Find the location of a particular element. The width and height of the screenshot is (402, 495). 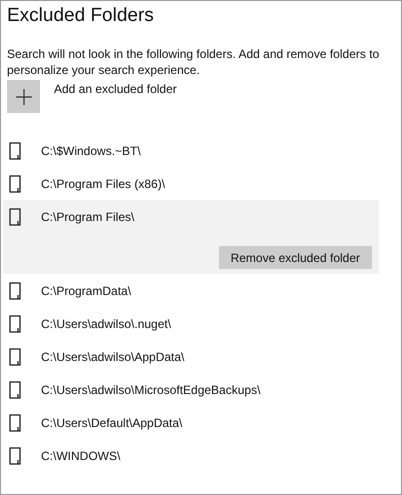

folder-path: C:\WINDOWS\ is located at coordinates (80, 455).